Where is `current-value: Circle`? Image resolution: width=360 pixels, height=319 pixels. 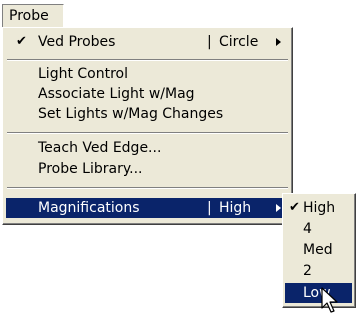
current-value: Circle is located at coordinates (239, 42).